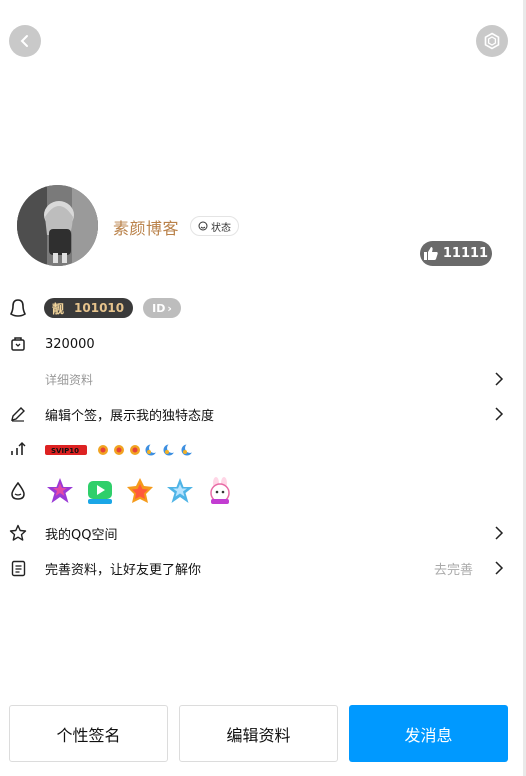 Image resolution: width=526 pixels, height=776 pixels. What do you see at coordinates (263, 568) in the screenshot?
I see `complete-profile-row: 完善资料，让好友更了解你 去完善` at bounding box center [263, 568].